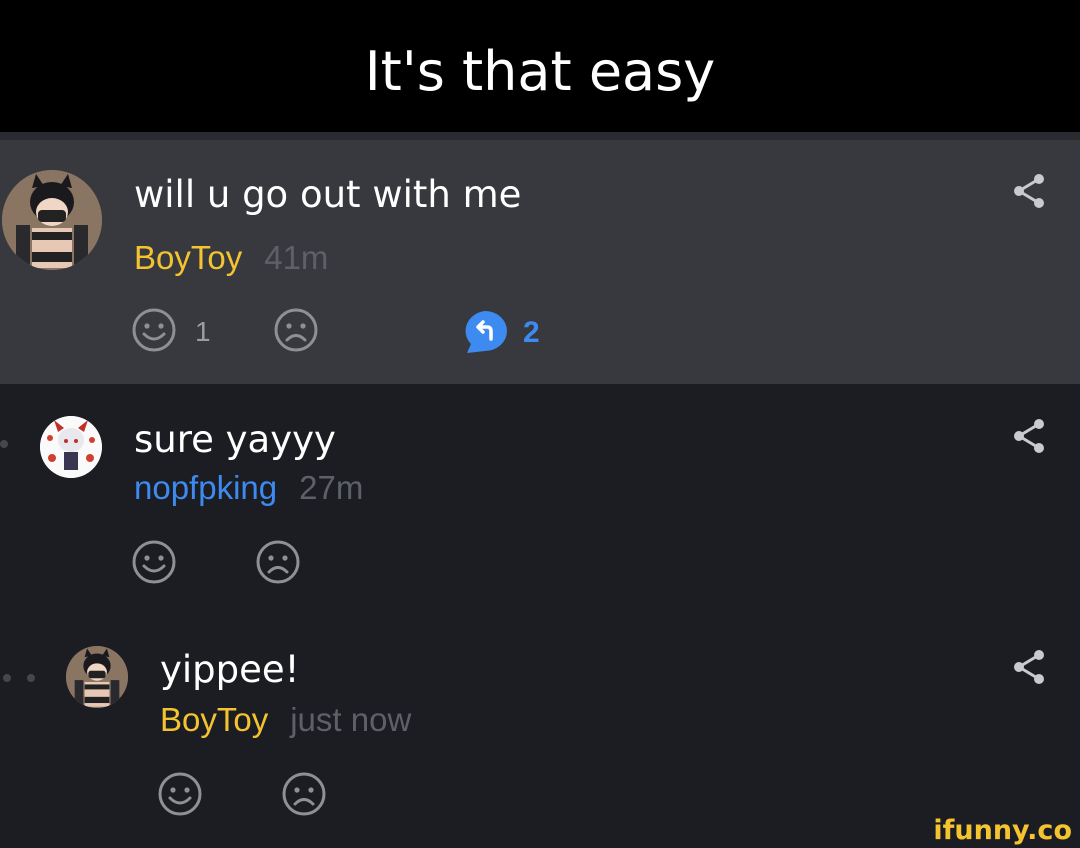  What do you see at coordinates (328, 194) in the screenshot?
I see `comment-text: will u go out with me` at bounding box center [328, 194].